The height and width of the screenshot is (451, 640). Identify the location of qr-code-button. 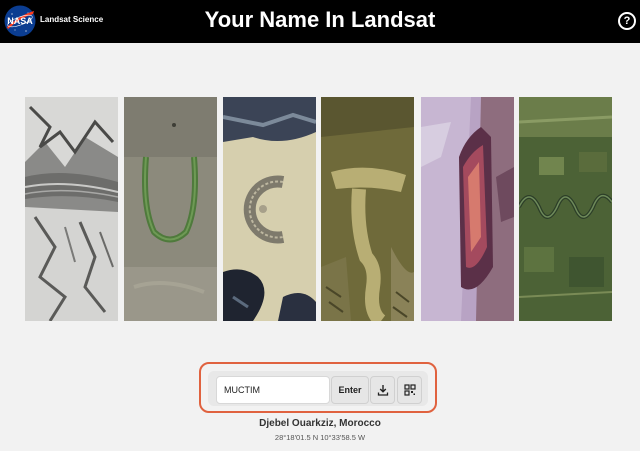
(409, 390).